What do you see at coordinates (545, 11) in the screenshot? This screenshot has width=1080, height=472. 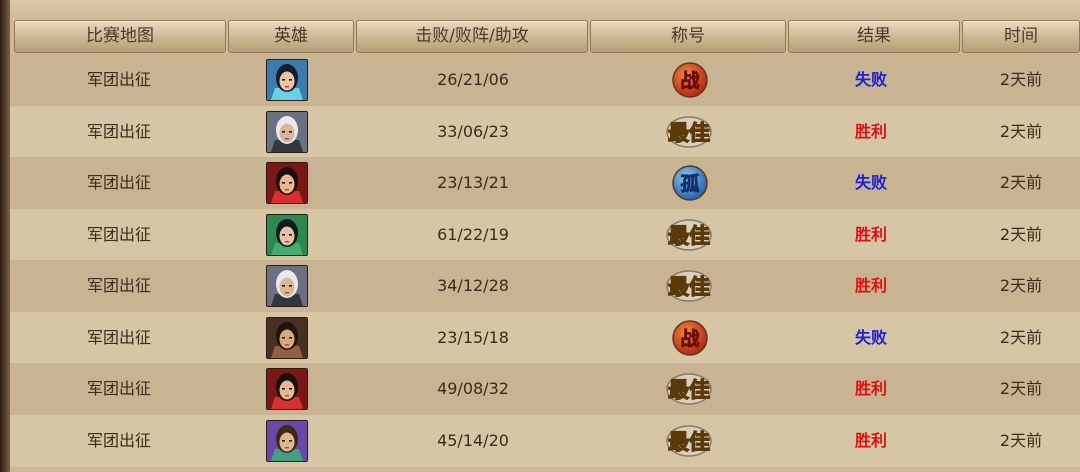 I see `top-strip` at bounding box center [545, 11].